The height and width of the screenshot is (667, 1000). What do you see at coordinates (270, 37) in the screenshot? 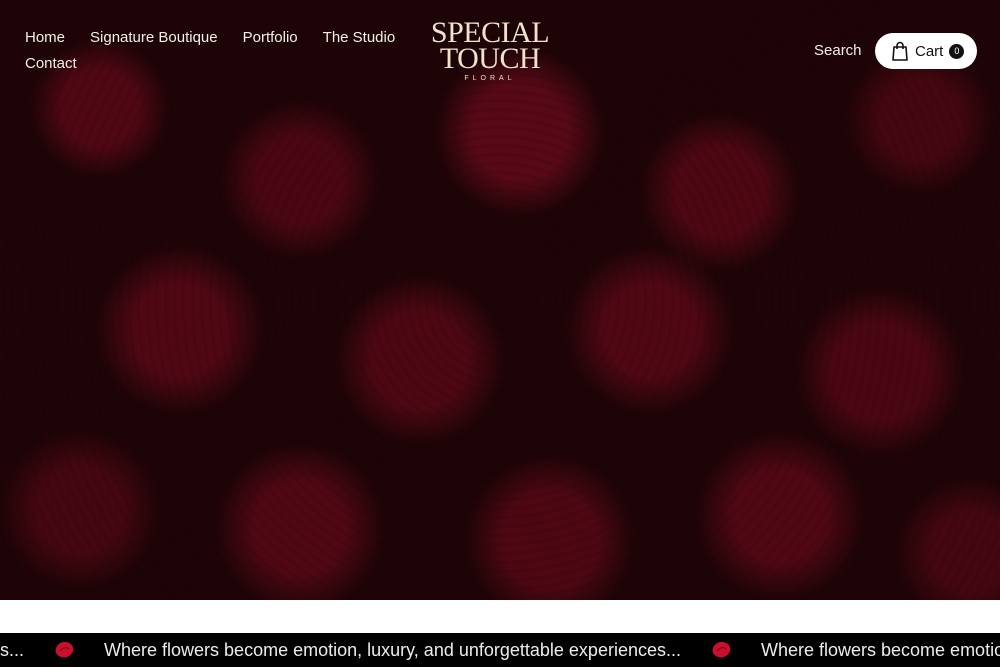
I see `nav-portfolio: Portfolio` at bounding box center [270, 37].